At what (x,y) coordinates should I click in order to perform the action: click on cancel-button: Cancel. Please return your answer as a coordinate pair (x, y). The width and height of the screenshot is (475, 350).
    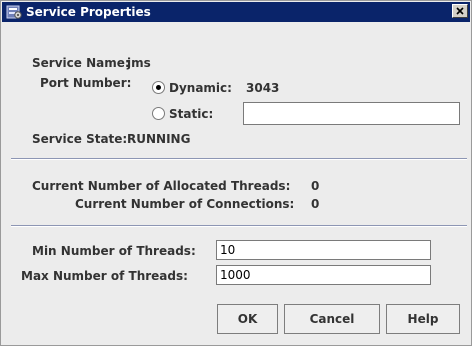
    Looking at the image, I should click on (332, 319).